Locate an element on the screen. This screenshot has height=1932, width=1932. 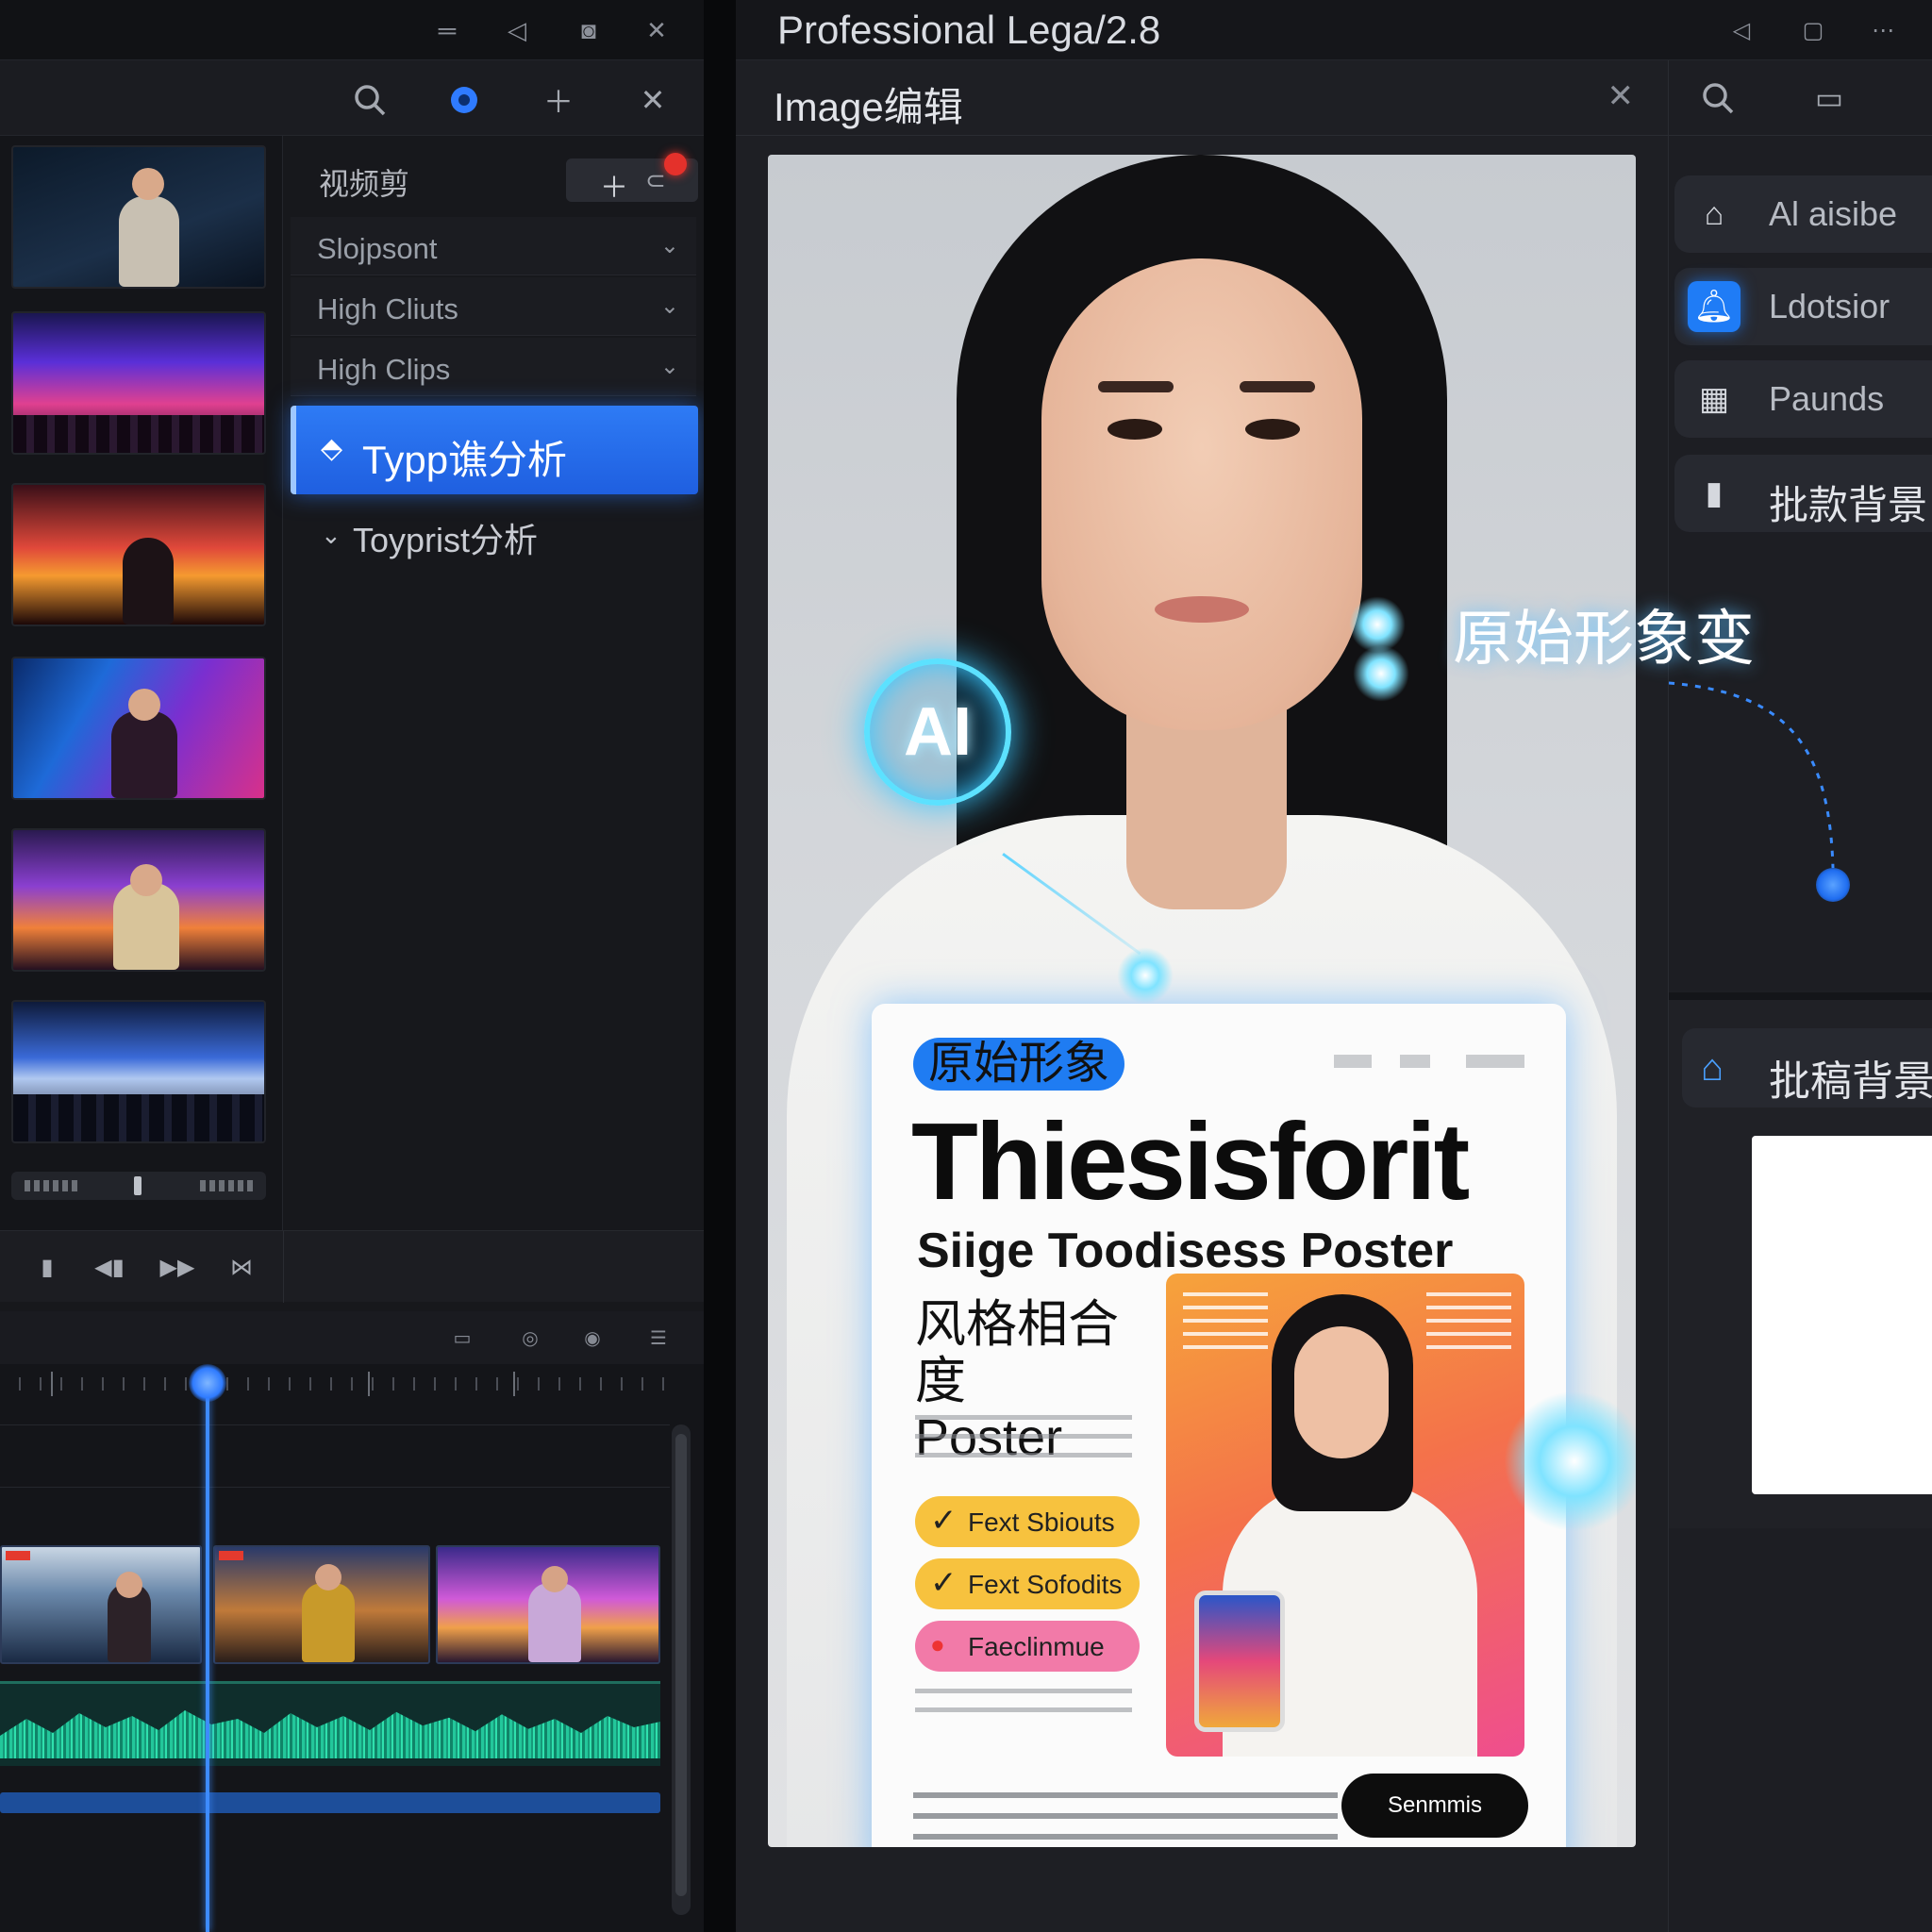
skip-end-icon: ⋈ is located at coordinates (241, 1267).